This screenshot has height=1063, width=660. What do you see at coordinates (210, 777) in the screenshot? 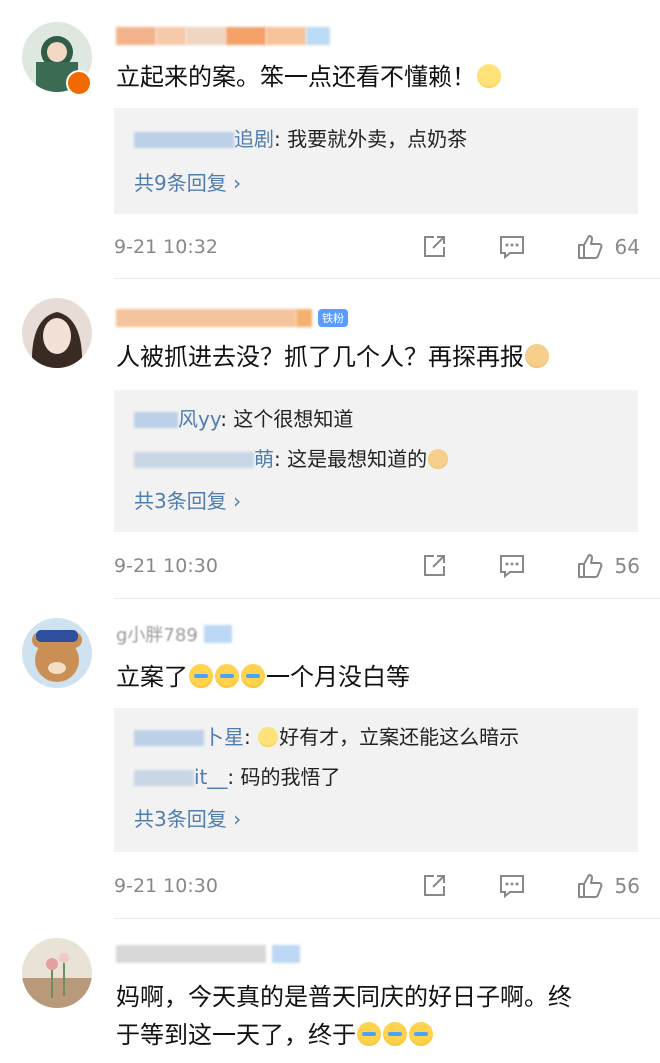
I see `reply-username: it__` at bounding box center [210, 777].